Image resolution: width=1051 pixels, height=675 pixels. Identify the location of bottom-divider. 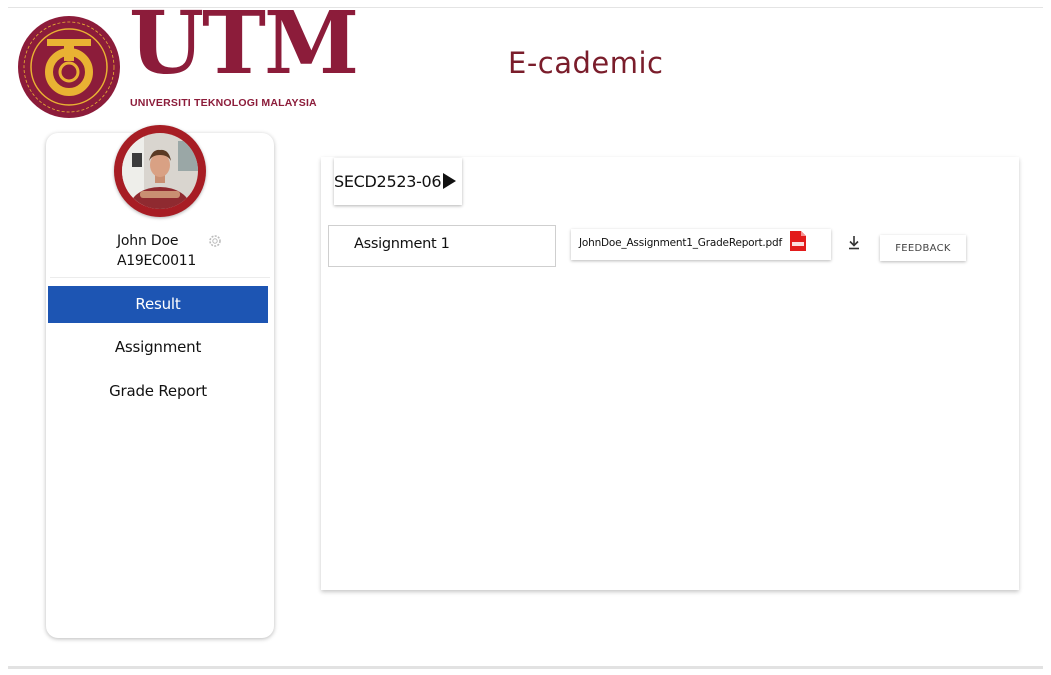
(525, 667).